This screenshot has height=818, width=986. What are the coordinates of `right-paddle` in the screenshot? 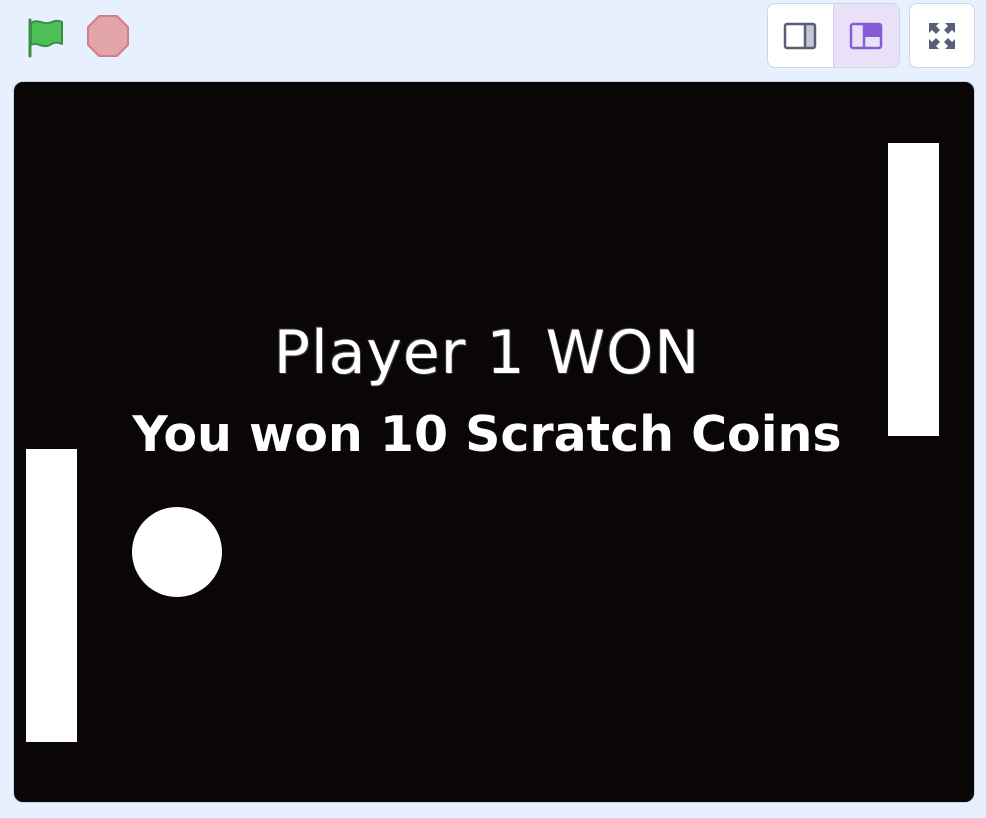 It's located at (913, 289).